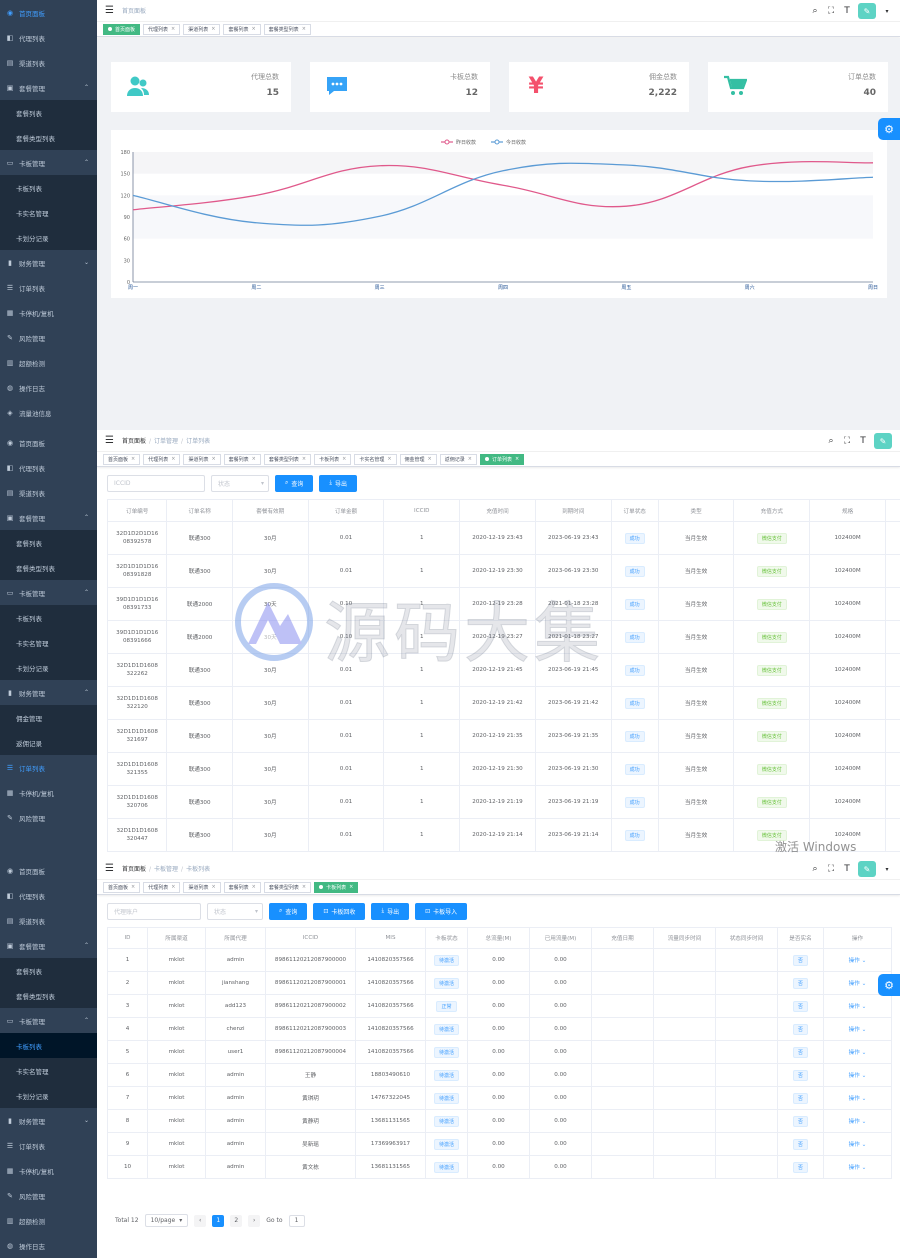 The width and height of the screenshot is (900, 1258). What do you see at coordinates (458, 459) in the screenshot?
I see `tag-item: 返佣记录 ×` at bounding box center [458, 459].